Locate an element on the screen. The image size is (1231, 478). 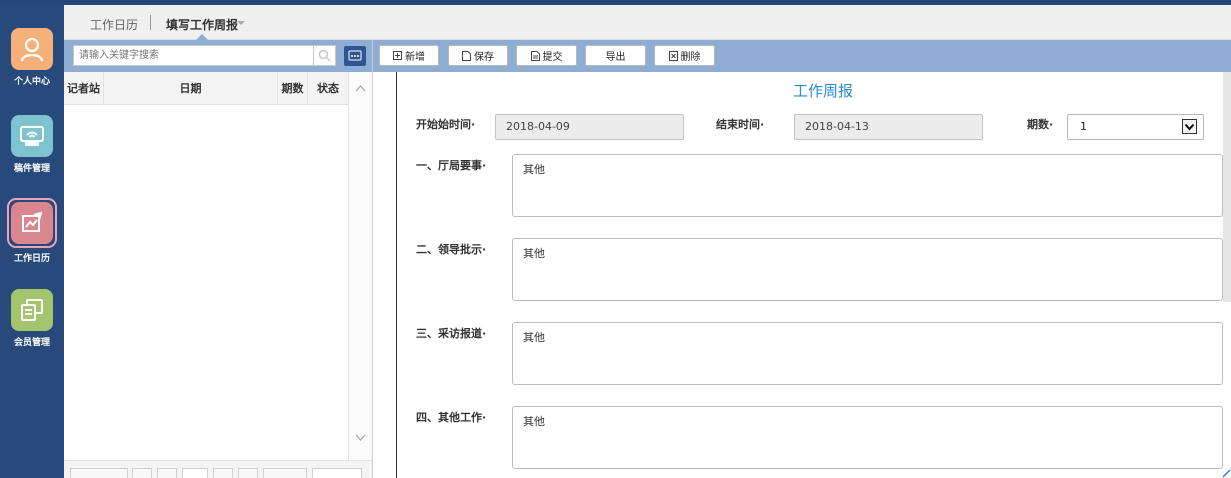
active-frame is located at coordinates (32, 223).